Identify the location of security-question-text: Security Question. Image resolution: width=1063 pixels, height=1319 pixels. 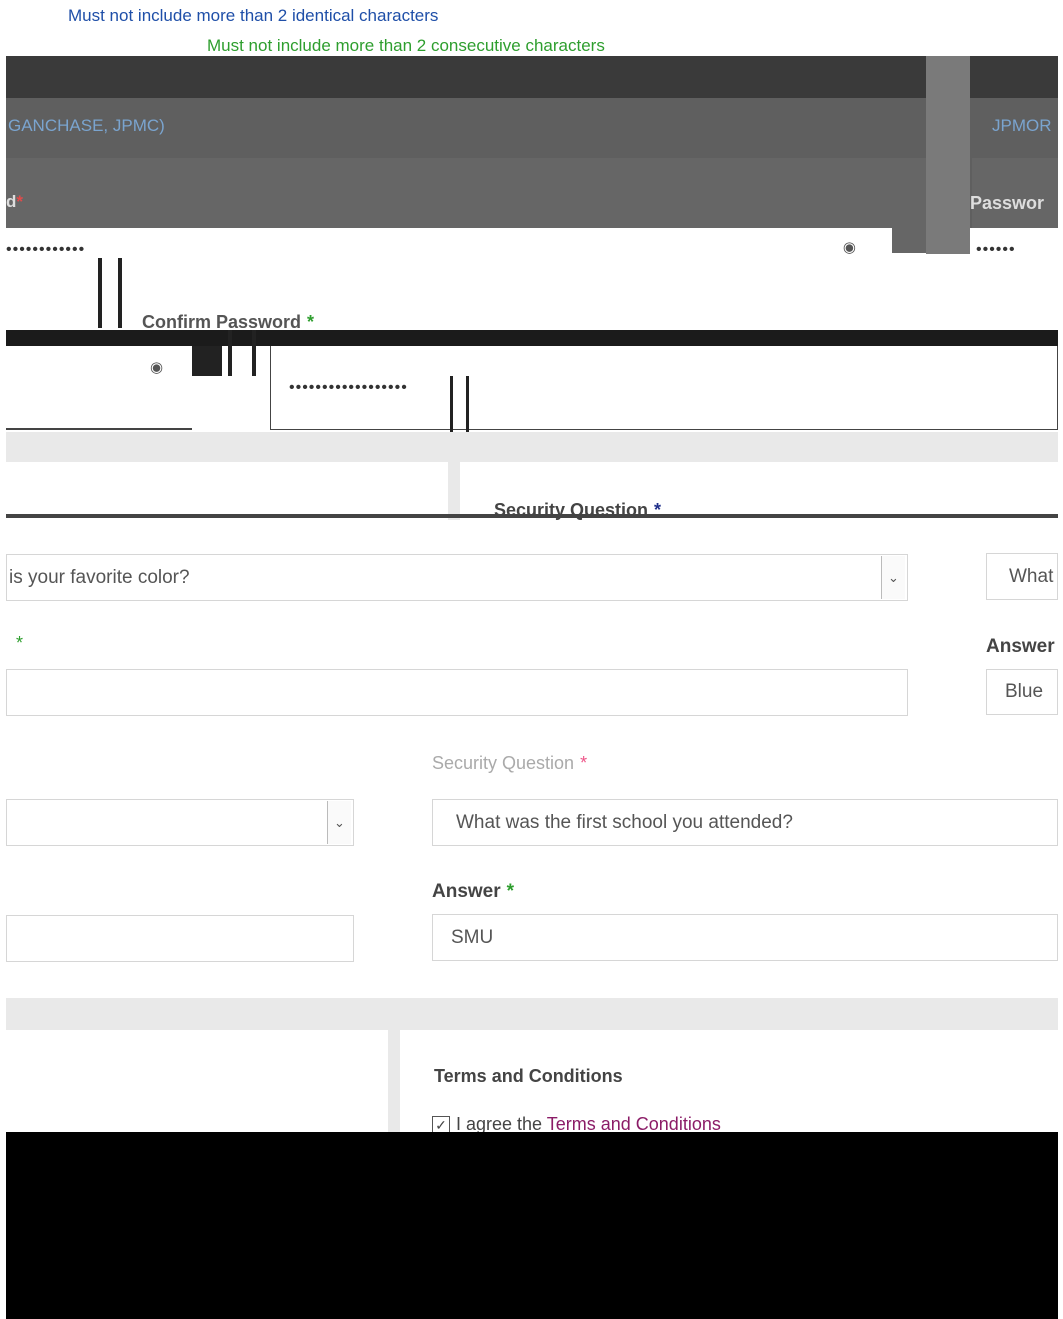
(503, 763).